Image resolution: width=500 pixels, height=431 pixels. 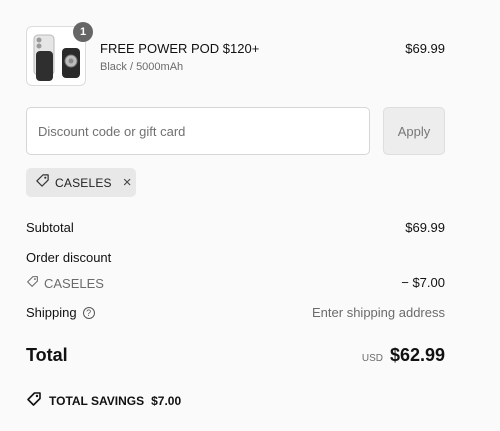 I want to click on total-savings-label: TOTAL SAVINGS, so click(x=97, y=400).